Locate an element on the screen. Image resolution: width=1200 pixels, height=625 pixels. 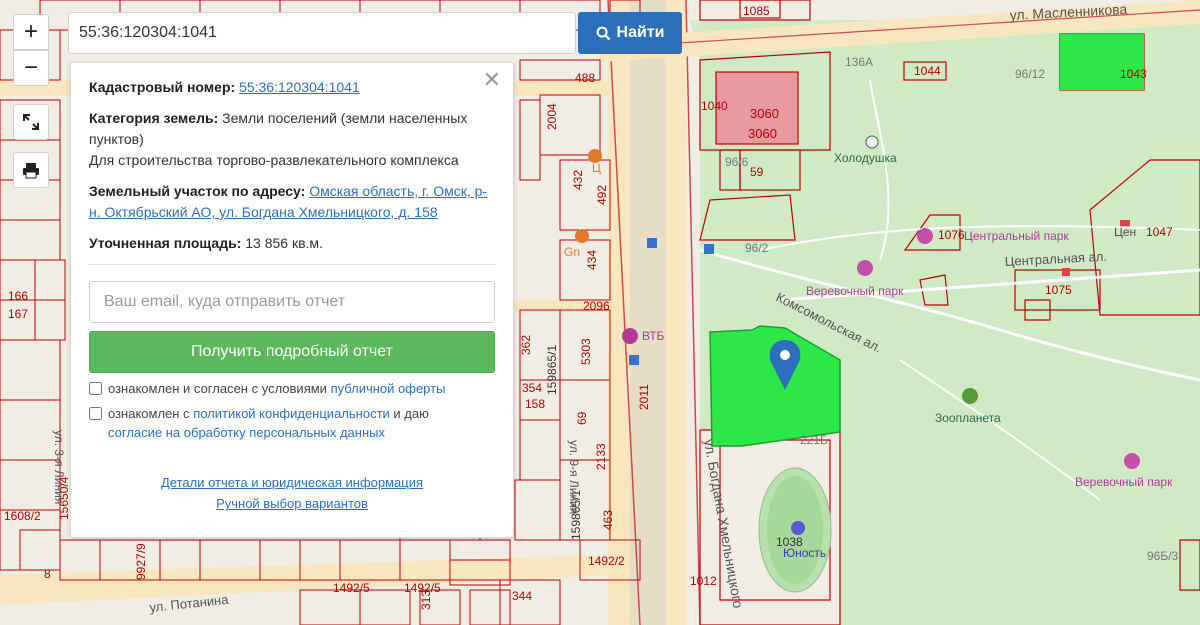
consent-offer-checkbox is located at coordinates (95, 388).